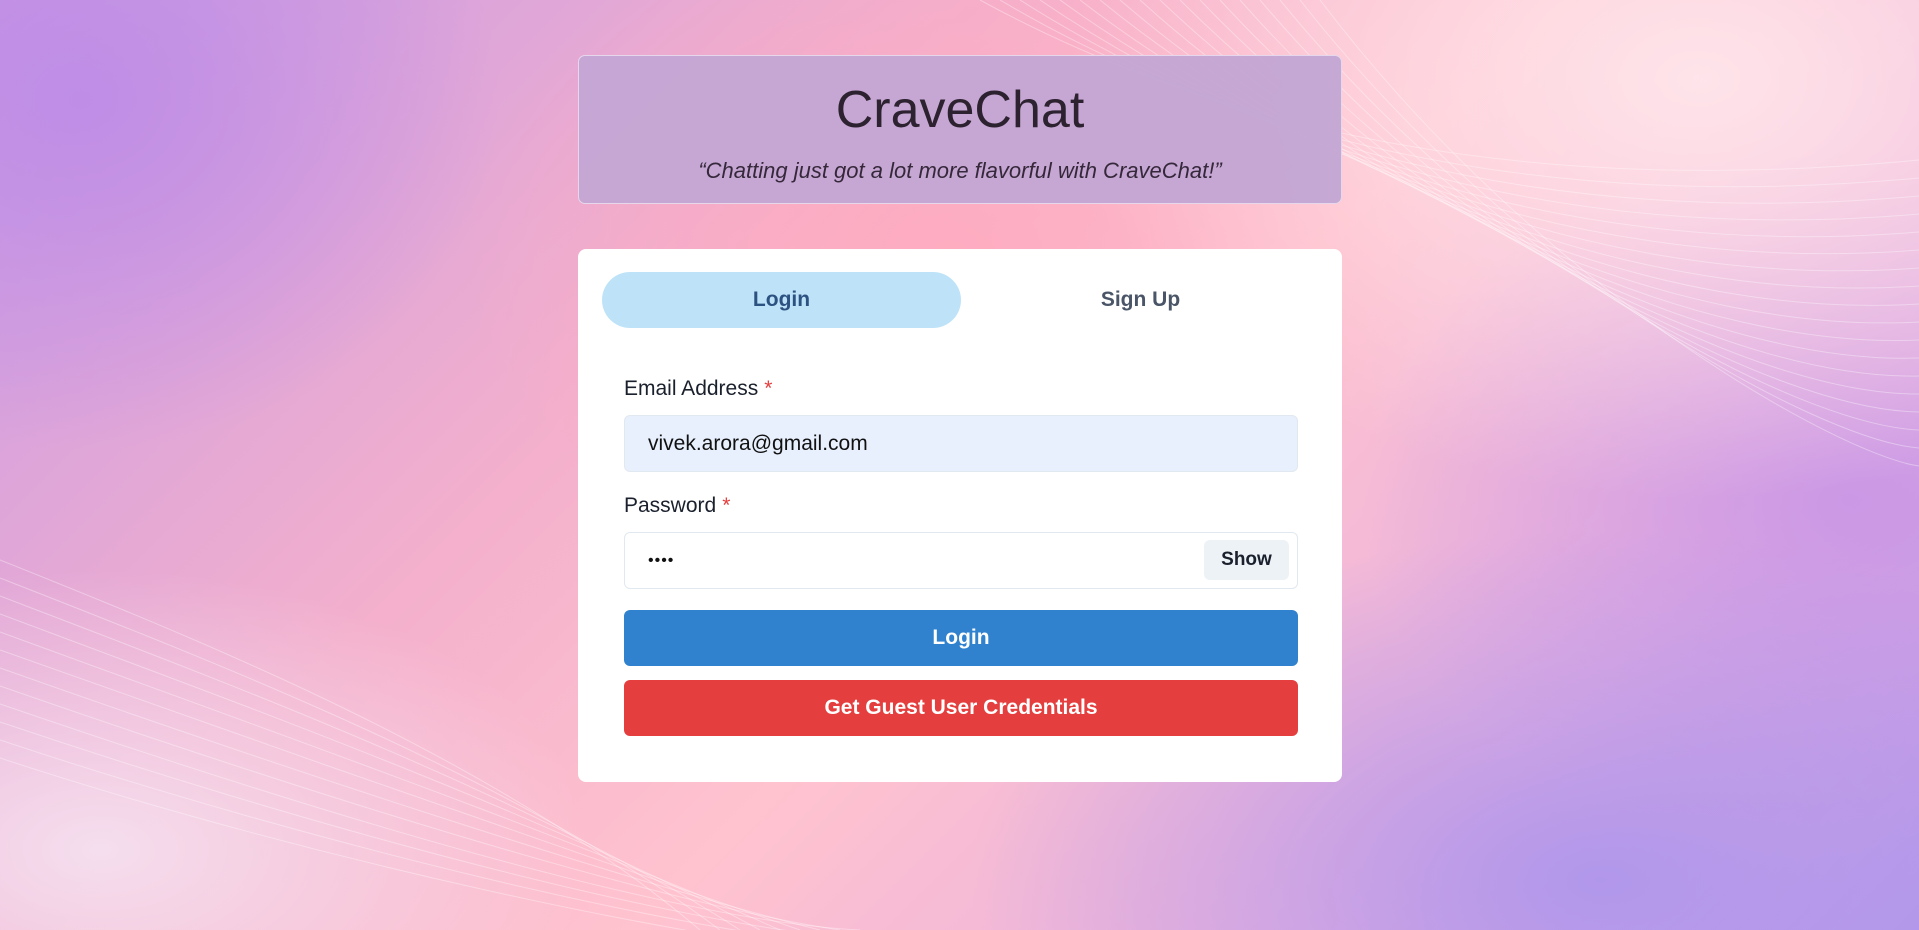 The height and width of the screenshot is (930, 1919). I want to click on guest-credentials-button: Get Guest User Credentials, so click(961, 708).